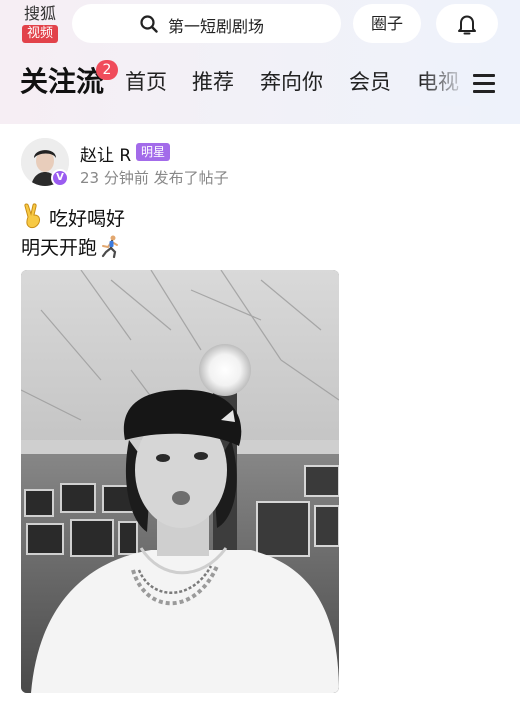 This screenshot has width=520, height=708. I want to click on tab-following-badge: 2, so click(107, 70).